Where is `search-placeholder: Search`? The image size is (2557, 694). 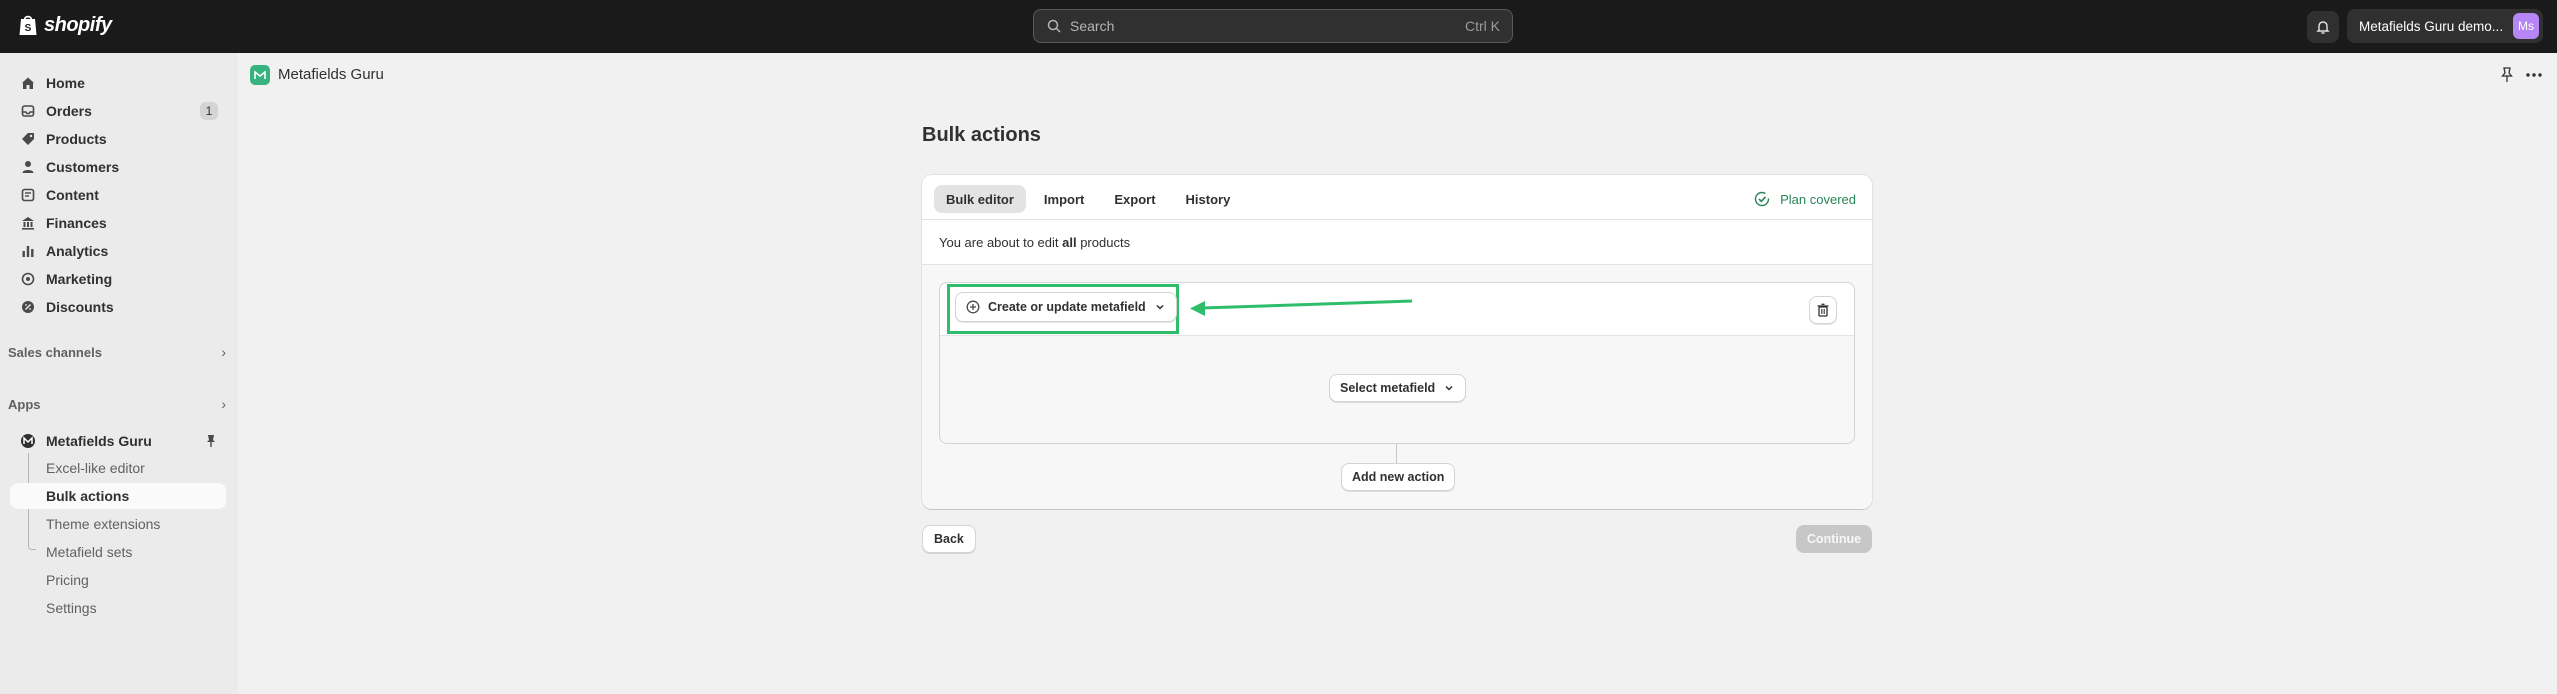
search-placeholder: Search is located at coordinates (1092, 26).